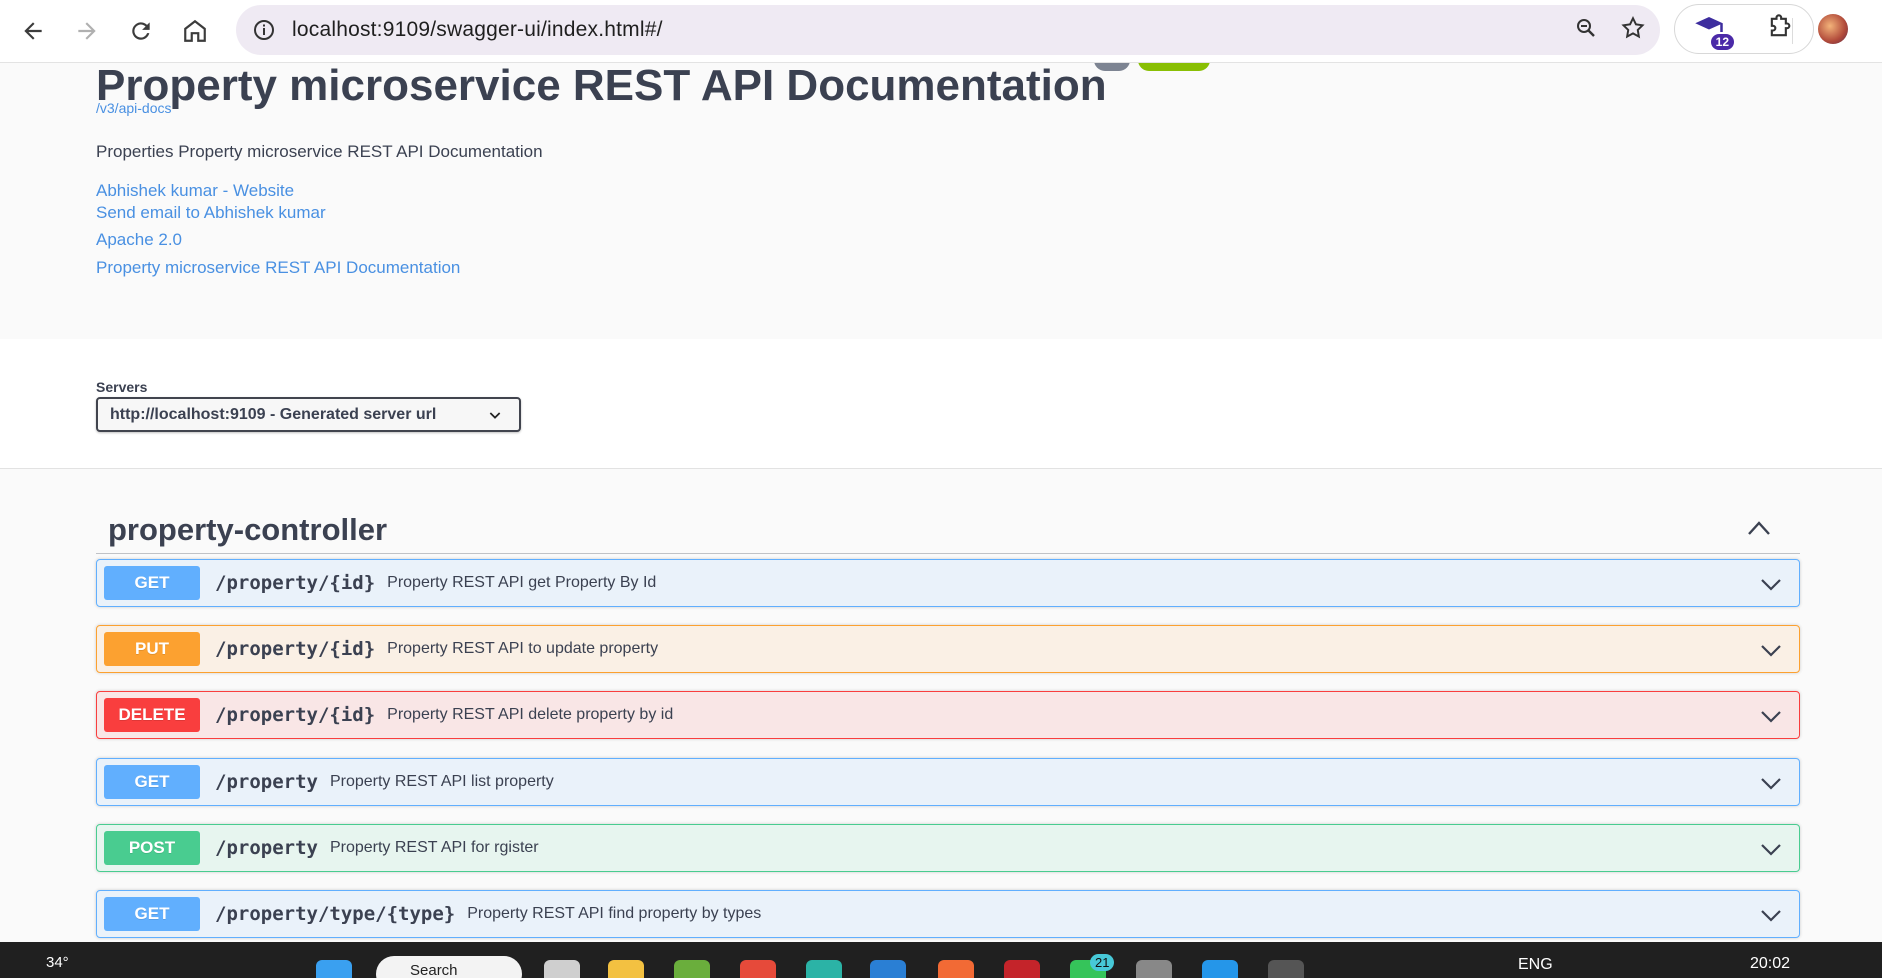 The width and height of the screenshot is (1882, 978). I want to click on postman-icon, so click(956, 969).